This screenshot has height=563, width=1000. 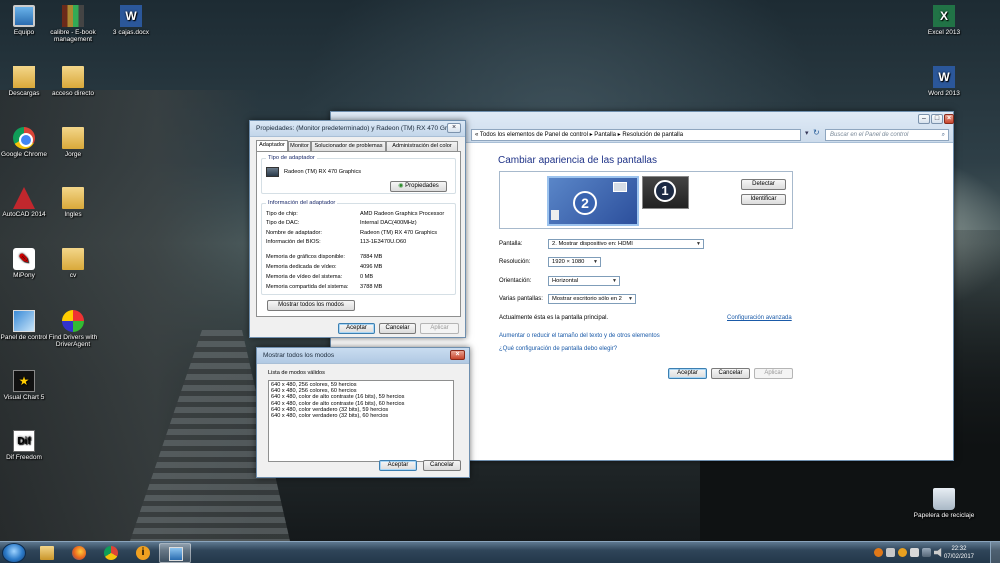 I want to click on desktop-icon-calibre: calibre - E-book management, so click(x=73, y=24).